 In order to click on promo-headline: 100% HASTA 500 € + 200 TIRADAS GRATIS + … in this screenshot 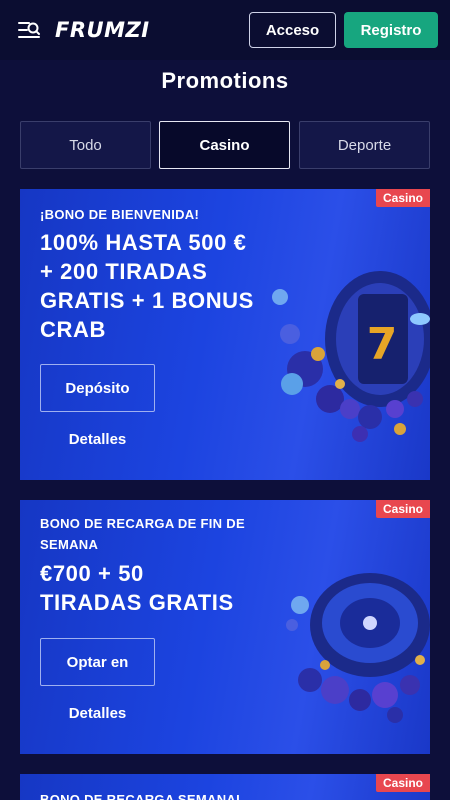, I will do `click(147, 286)`.